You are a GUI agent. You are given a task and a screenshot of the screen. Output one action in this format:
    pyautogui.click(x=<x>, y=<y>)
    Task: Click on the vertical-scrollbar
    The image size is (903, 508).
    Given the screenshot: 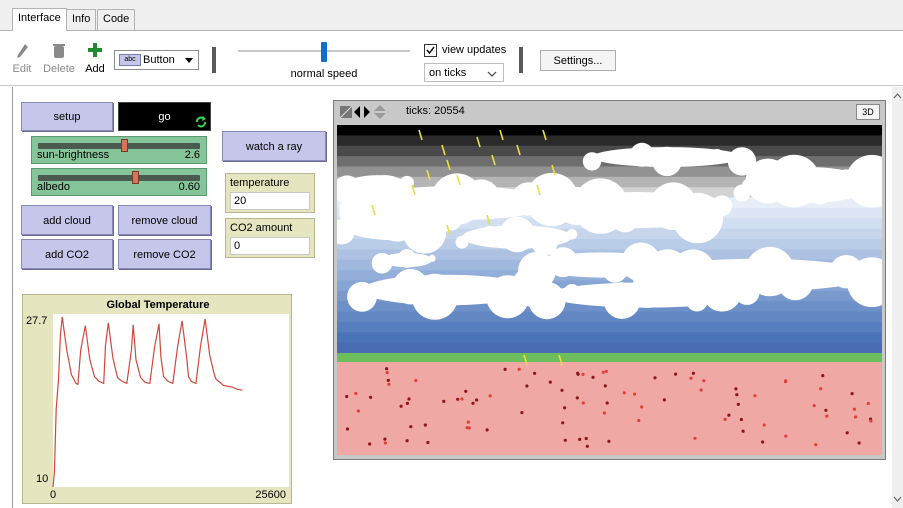 What is the action you would take?
    pyautogui.click(x=897, y=297)
    